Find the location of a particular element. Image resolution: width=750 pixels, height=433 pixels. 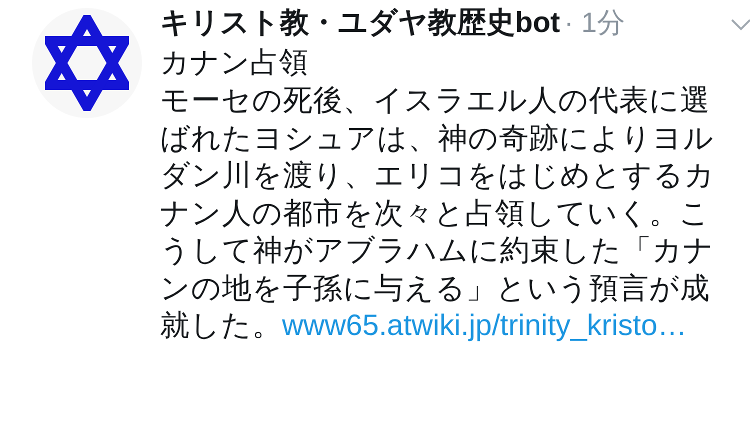

timestamp: · 1分 is located at coordinates (594, 23).